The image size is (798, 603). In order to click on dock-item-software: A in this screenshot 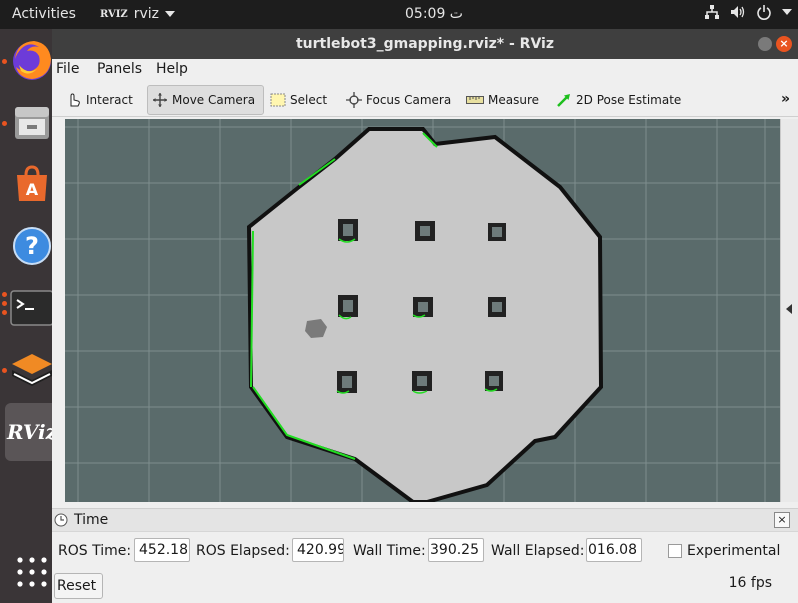, I will do `click(32, 184)`.